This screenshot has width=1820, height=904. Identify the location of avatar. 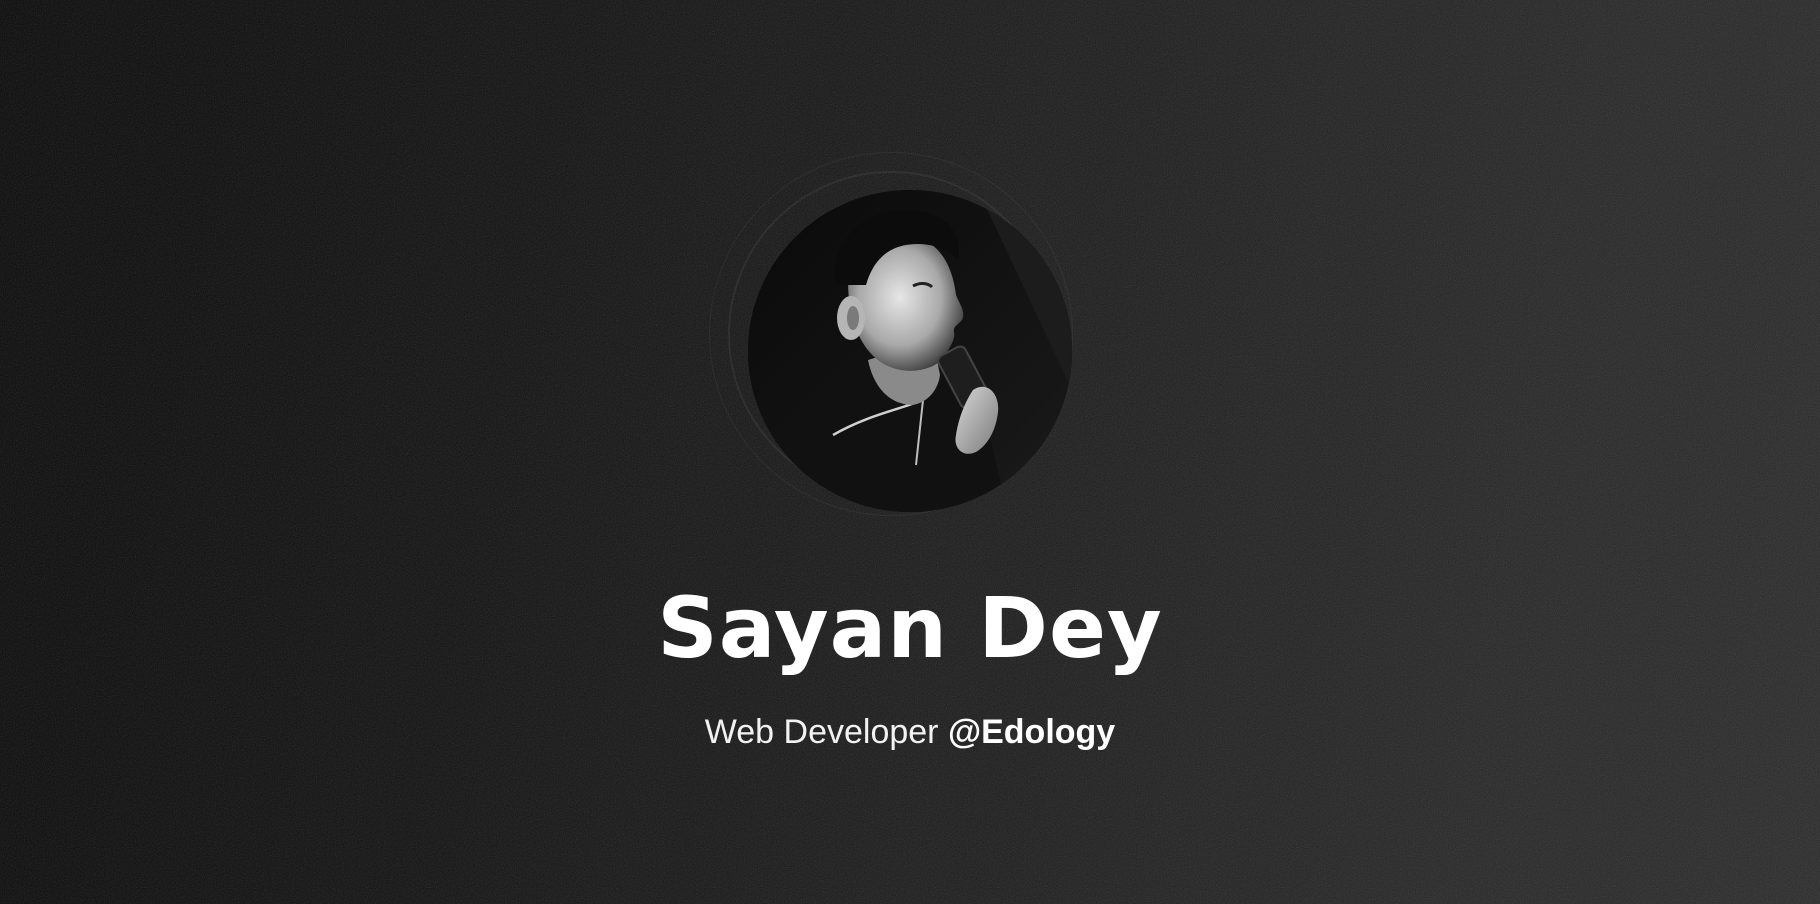
(910, 351).